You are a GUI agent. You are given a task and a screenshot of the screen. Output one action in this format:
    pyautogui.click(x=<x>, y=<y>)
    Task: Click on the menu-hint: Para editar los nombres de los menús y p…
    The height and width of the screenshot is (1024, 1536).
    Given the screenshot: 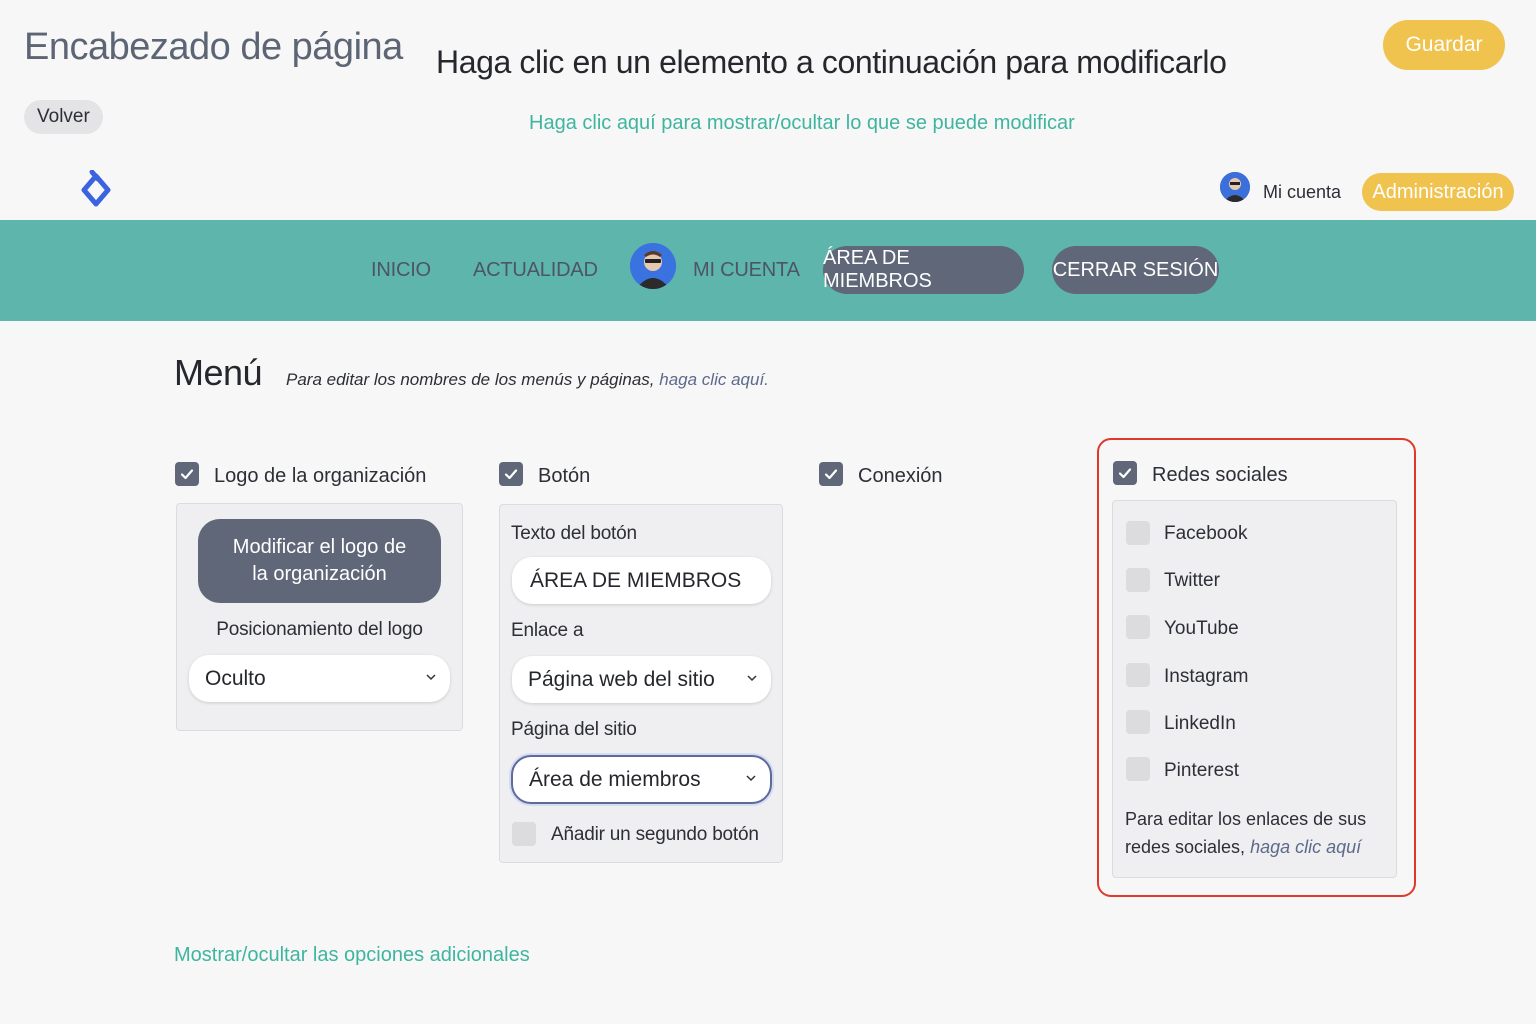 What is the action you would take?
    pyautogui.click(x=527, y=380)
    